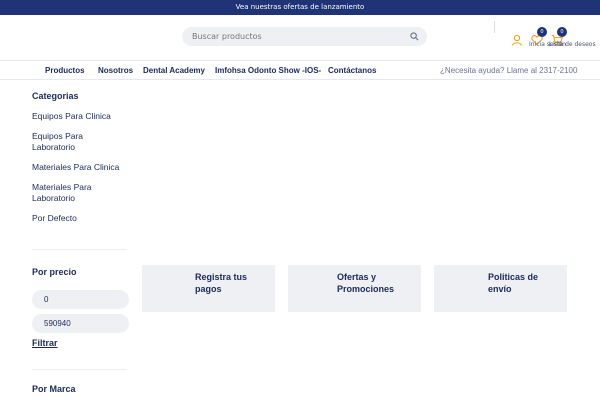 This screenshot has width=600, height=400. Describe the element at coordinates (55, 96) in the screenshot. I see `categories-heading: Categorias` at that location.